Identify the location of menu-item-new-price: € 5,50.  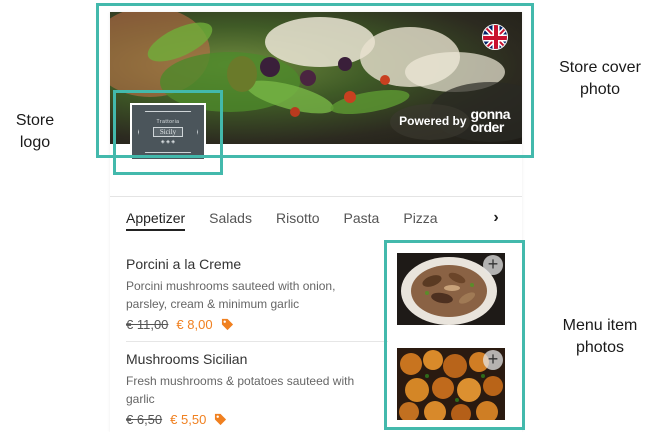
(188, 419).